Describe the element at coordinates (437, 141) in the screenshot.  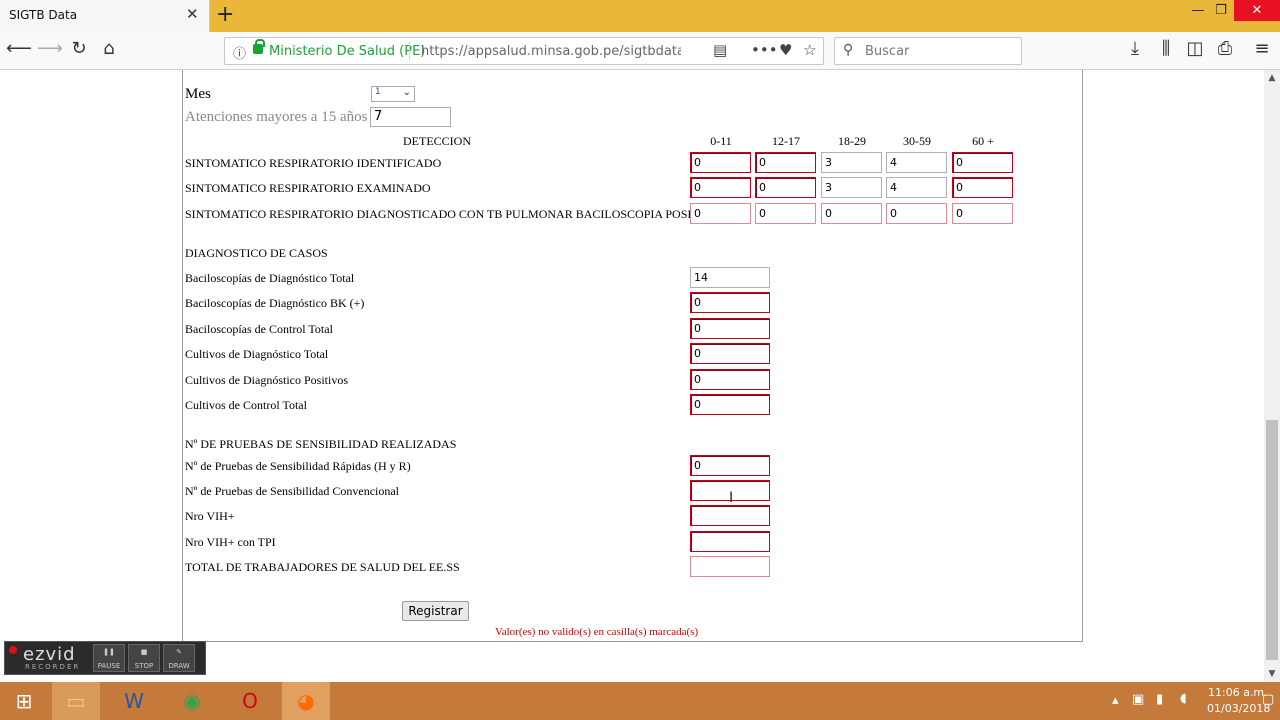
I see `deteccion-header: DETECCION` at that location.